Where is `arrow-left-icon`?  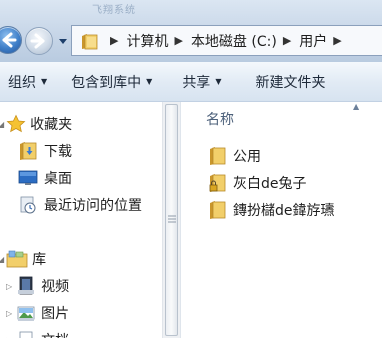
arrow-left-icon is located at coordinates (9, 40).